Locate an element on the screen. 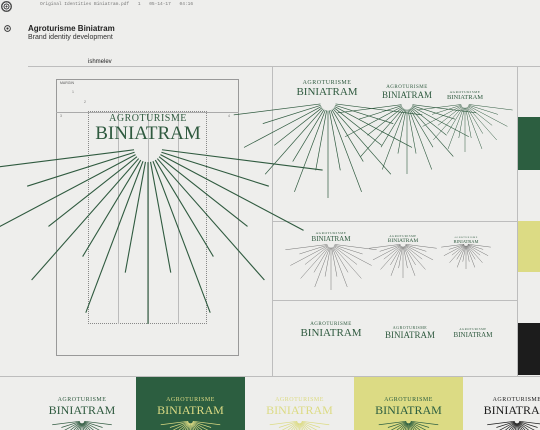  swatch-yellow is located at coordinates (529, 246).